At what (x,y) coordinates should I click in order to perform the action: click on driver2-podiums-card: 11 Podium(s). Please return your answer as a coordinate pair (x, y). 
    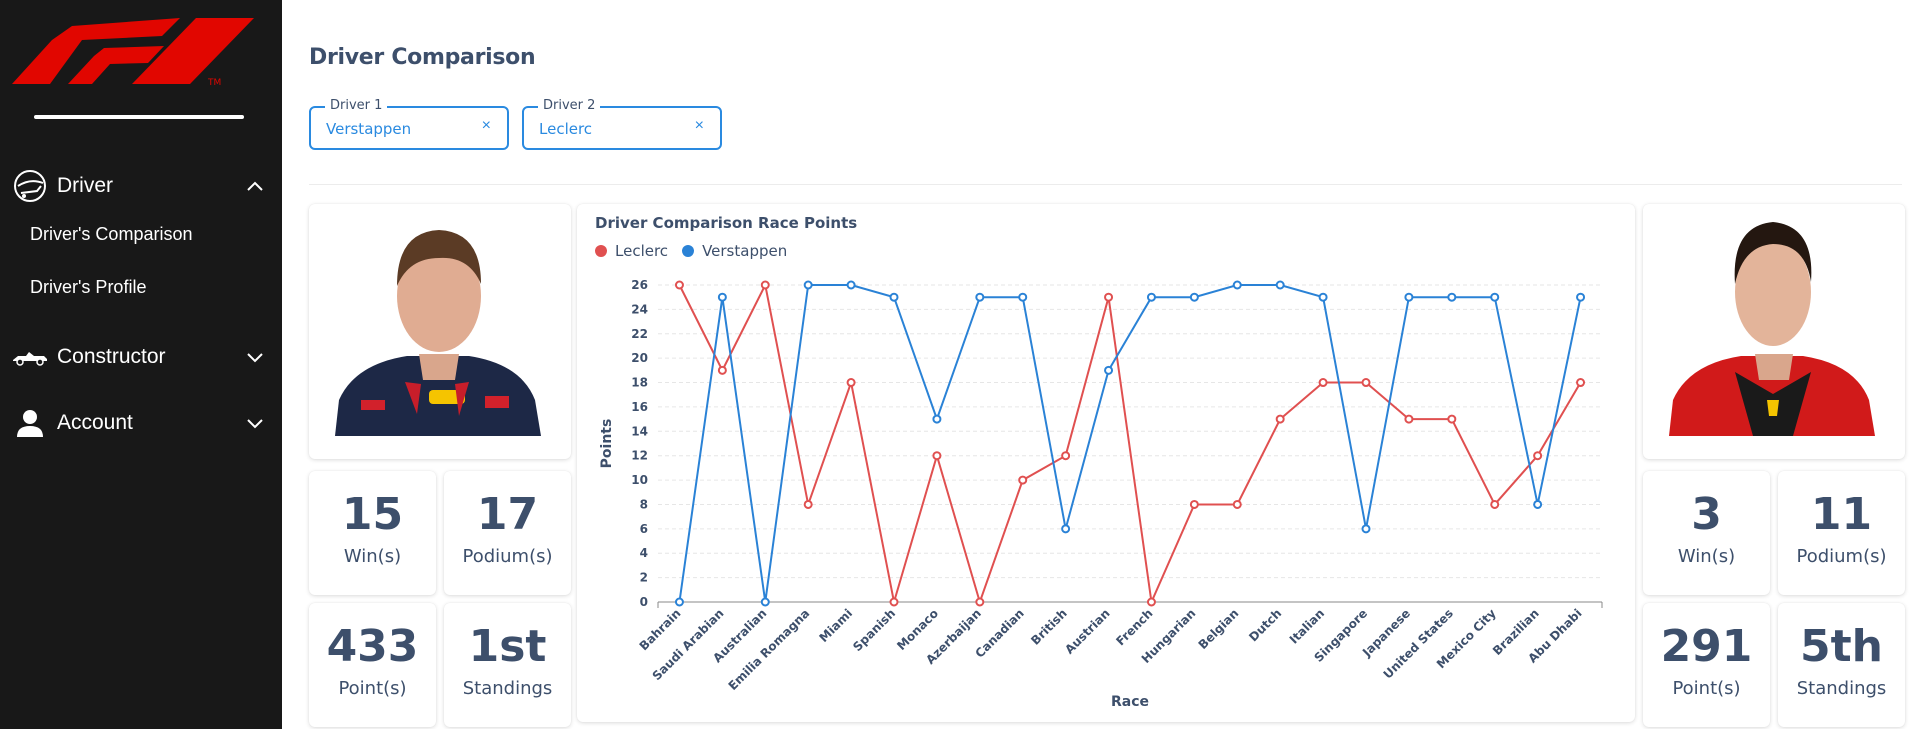
    Looking at the image, I should click on (1841, 533).